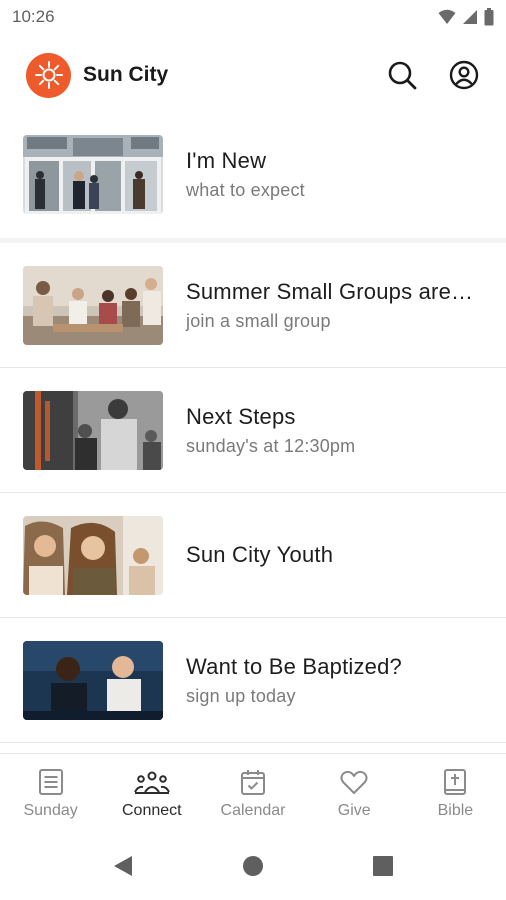 The height and width of the screenshot is (900, 506). I want to click on status-icons, so click(466, 17).